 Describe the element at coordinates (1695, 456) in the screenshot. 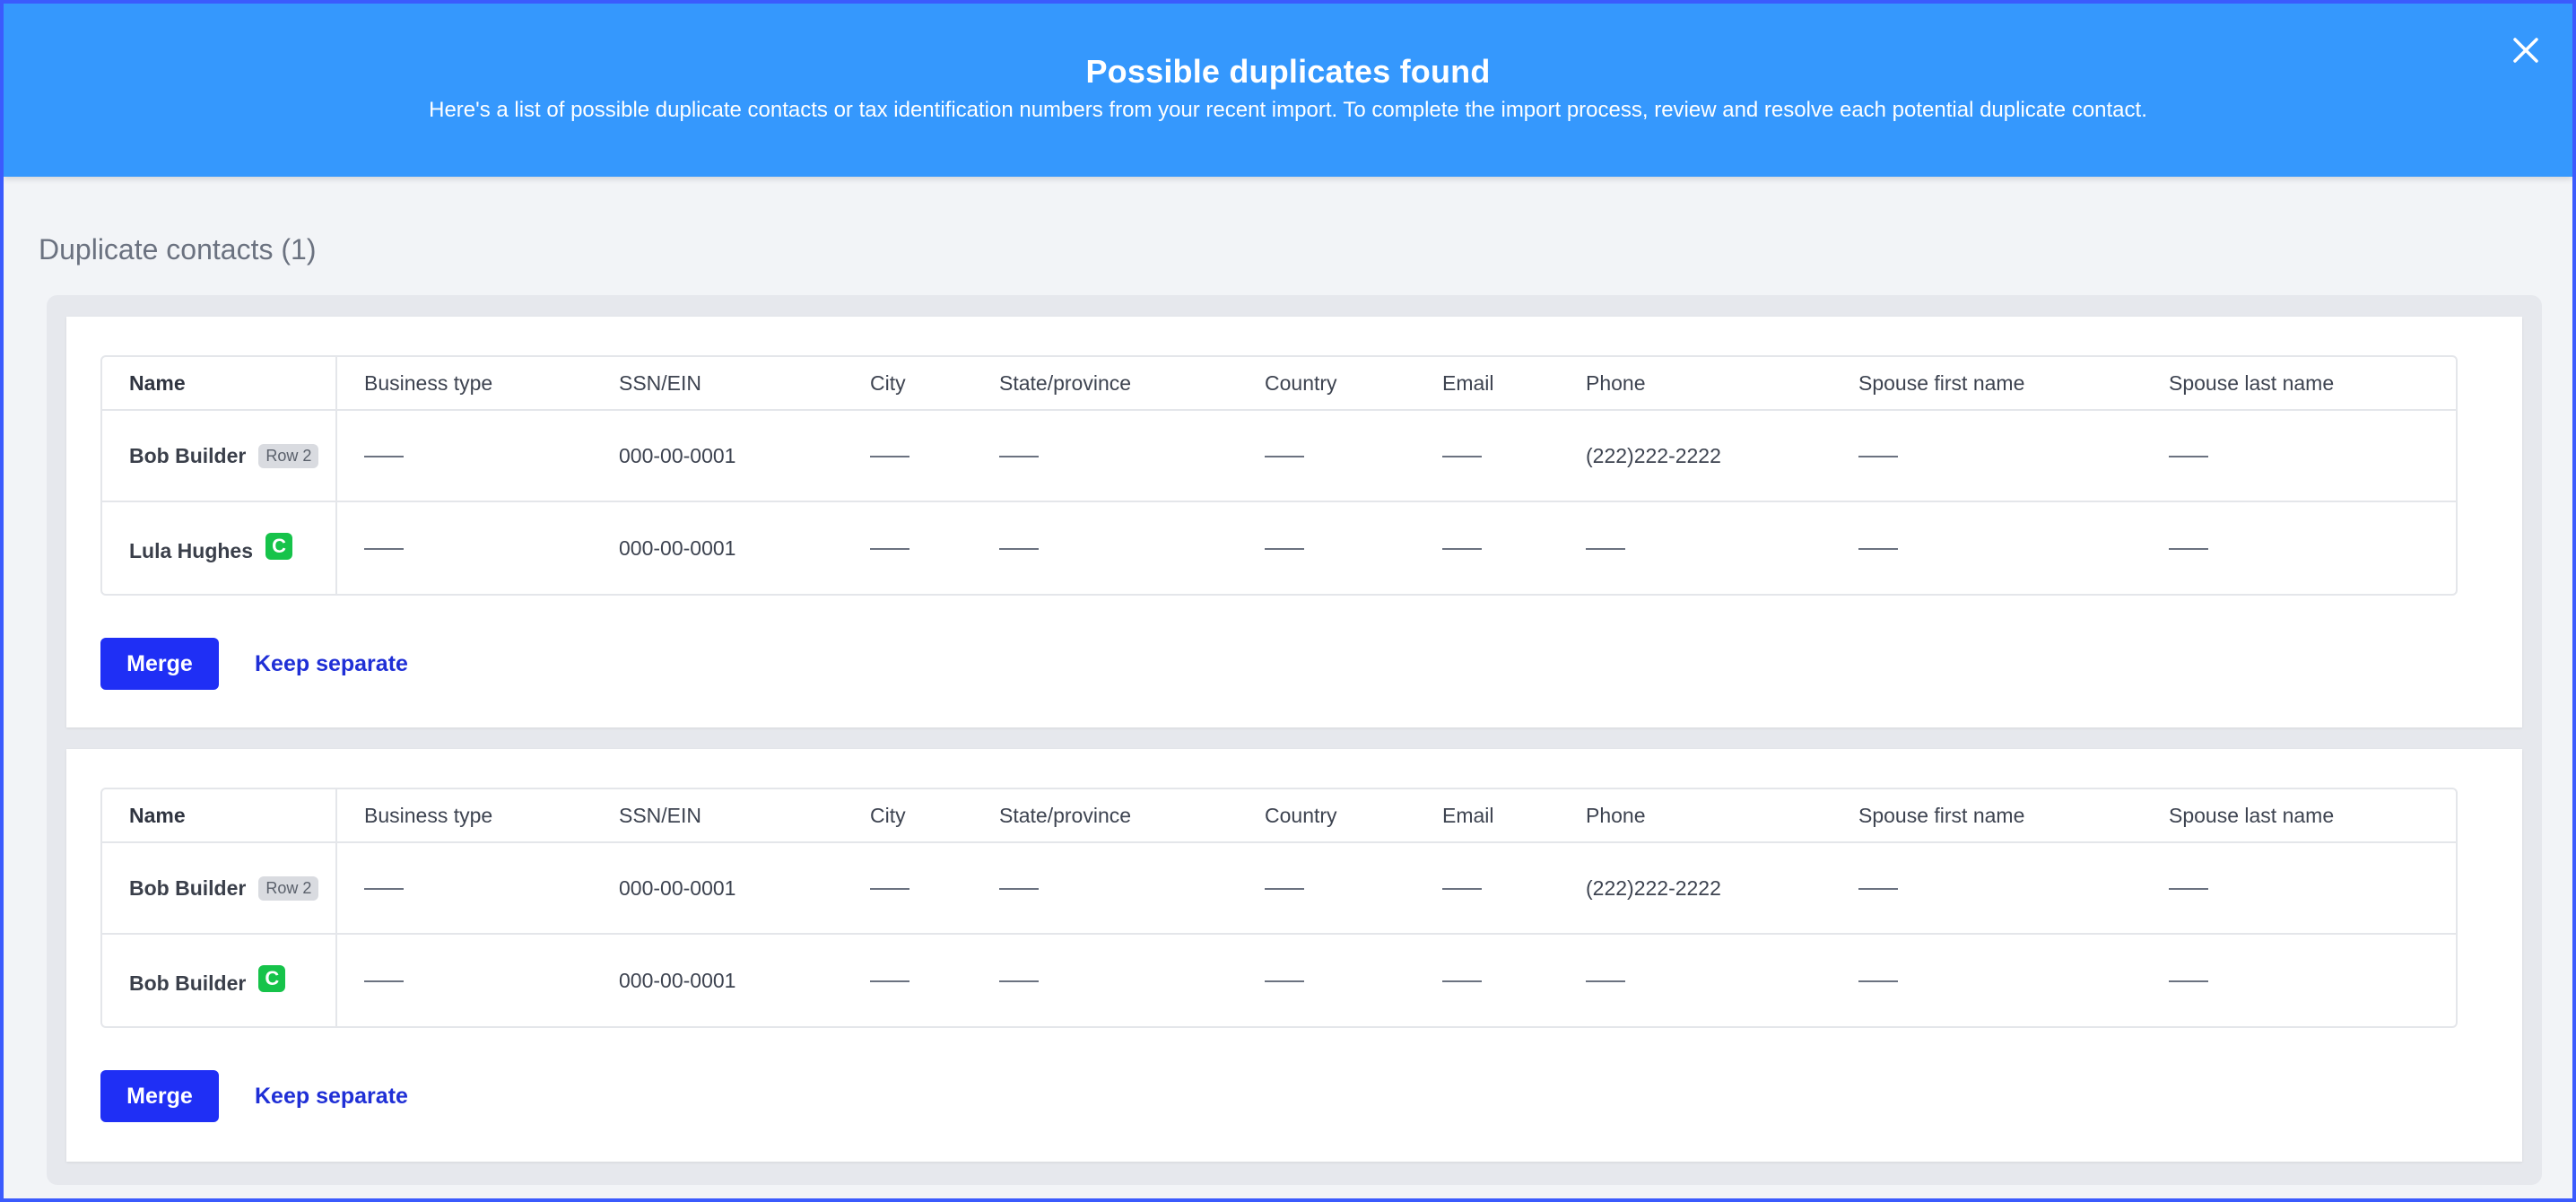

I see `phone-cell: (222)222-2222` at that location.